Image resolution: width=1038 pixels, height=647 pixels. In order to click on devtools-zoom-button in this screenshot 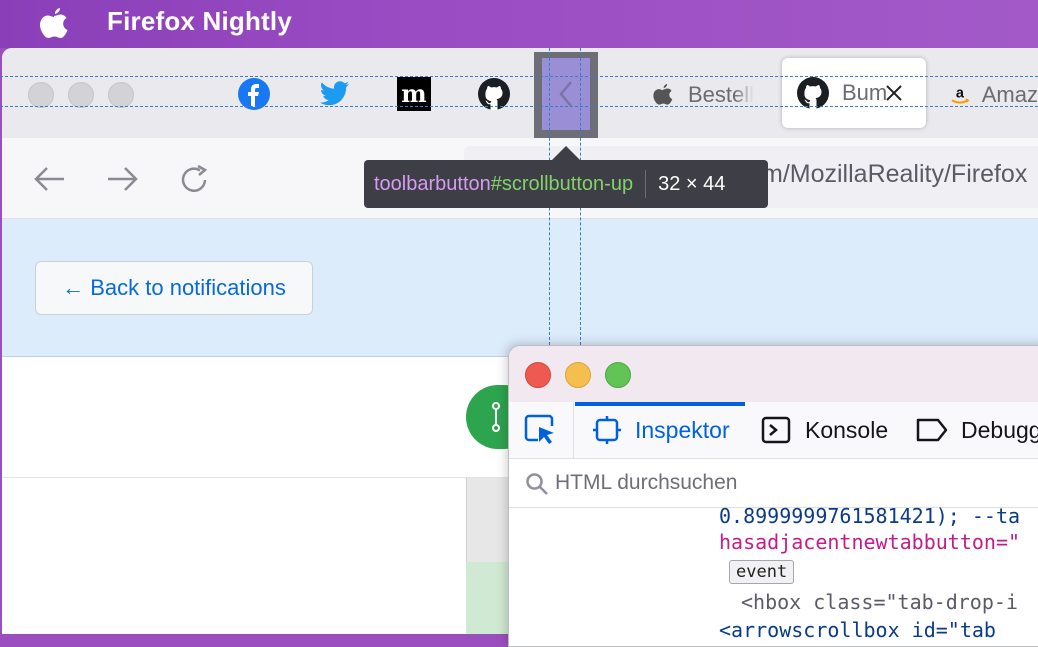, I will do `click(618, 375)`.